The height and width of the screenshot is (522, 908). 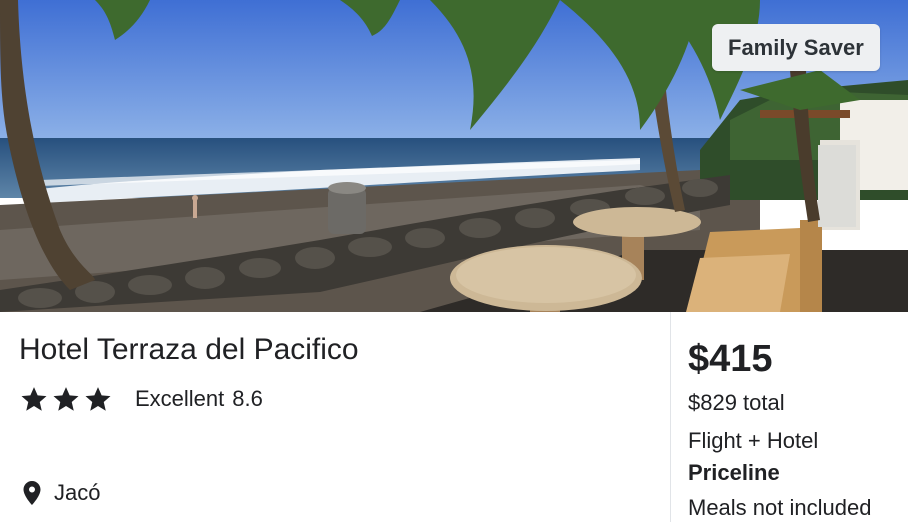 I want to click on location-name: Jacó, so click(x=77, y=492).